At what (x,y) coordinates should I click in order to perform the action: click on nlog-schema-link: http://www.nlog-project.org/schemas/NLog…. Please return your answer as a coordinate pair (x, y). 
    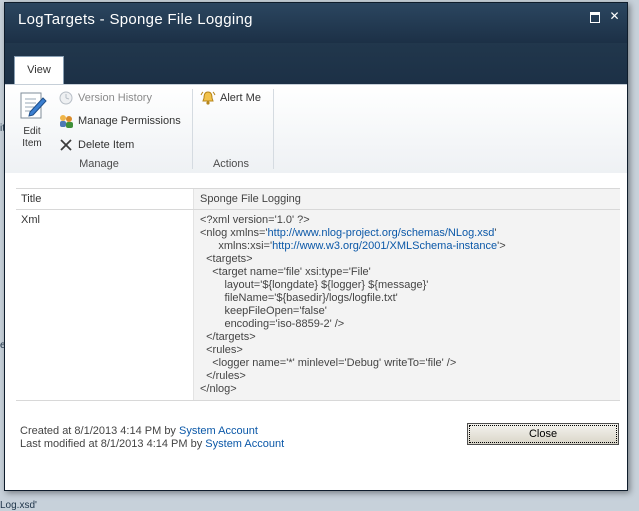
    Looking at the image, I should click on (381, 233).